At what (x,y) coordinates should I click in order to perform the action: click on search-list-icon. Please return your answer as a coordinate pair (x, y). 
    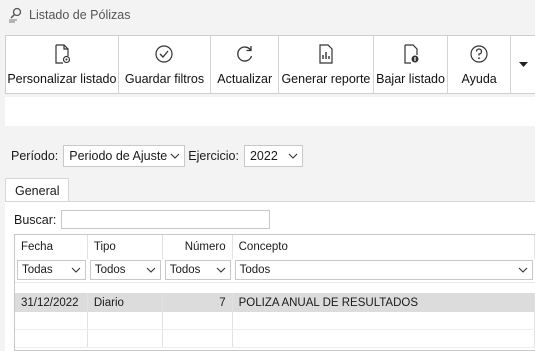
    Looking at the image, I should click on (16, 15).